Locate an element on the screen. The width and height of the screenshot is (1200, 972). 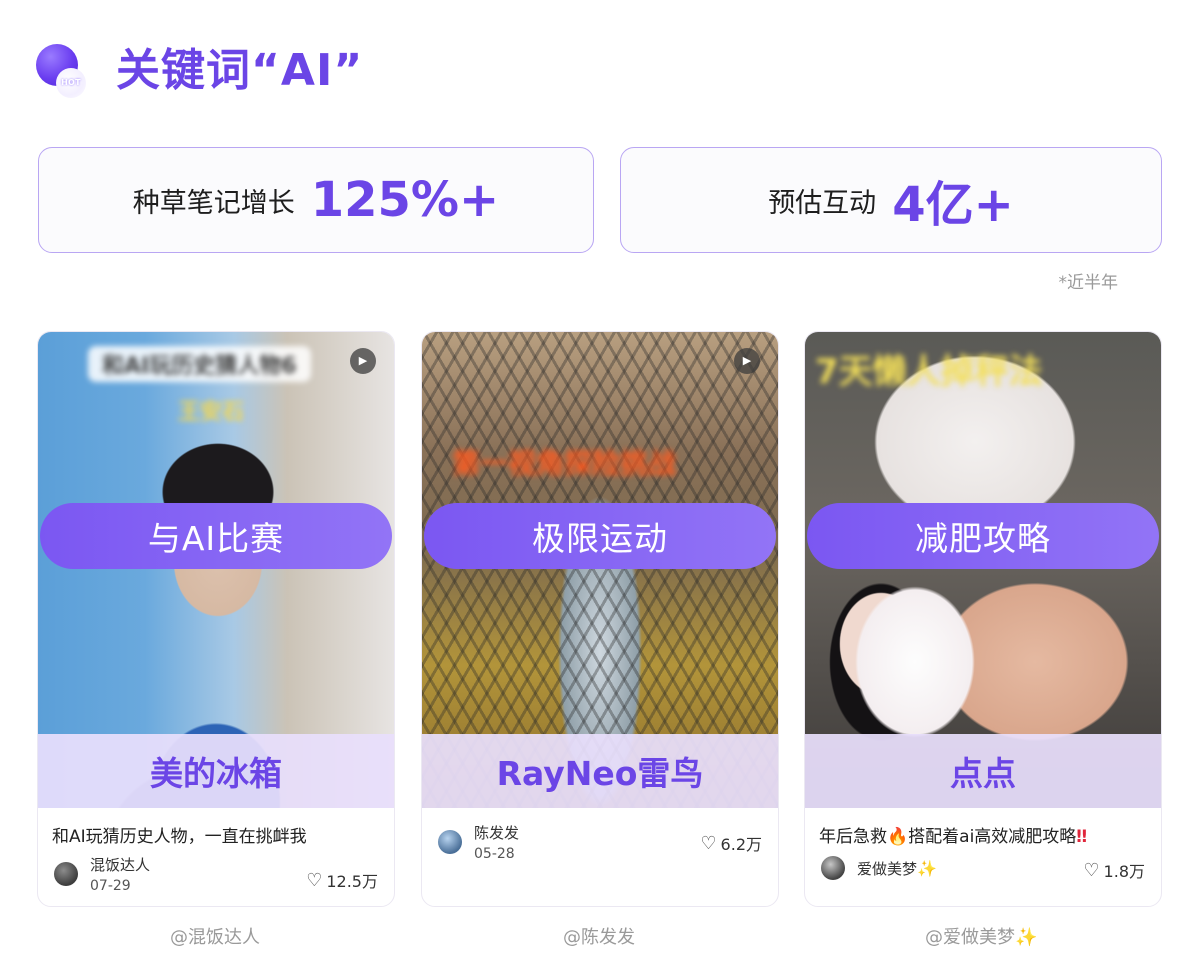
thumbnail-caption: 第一视角探险挑战 is located at coordinates (564, 463).